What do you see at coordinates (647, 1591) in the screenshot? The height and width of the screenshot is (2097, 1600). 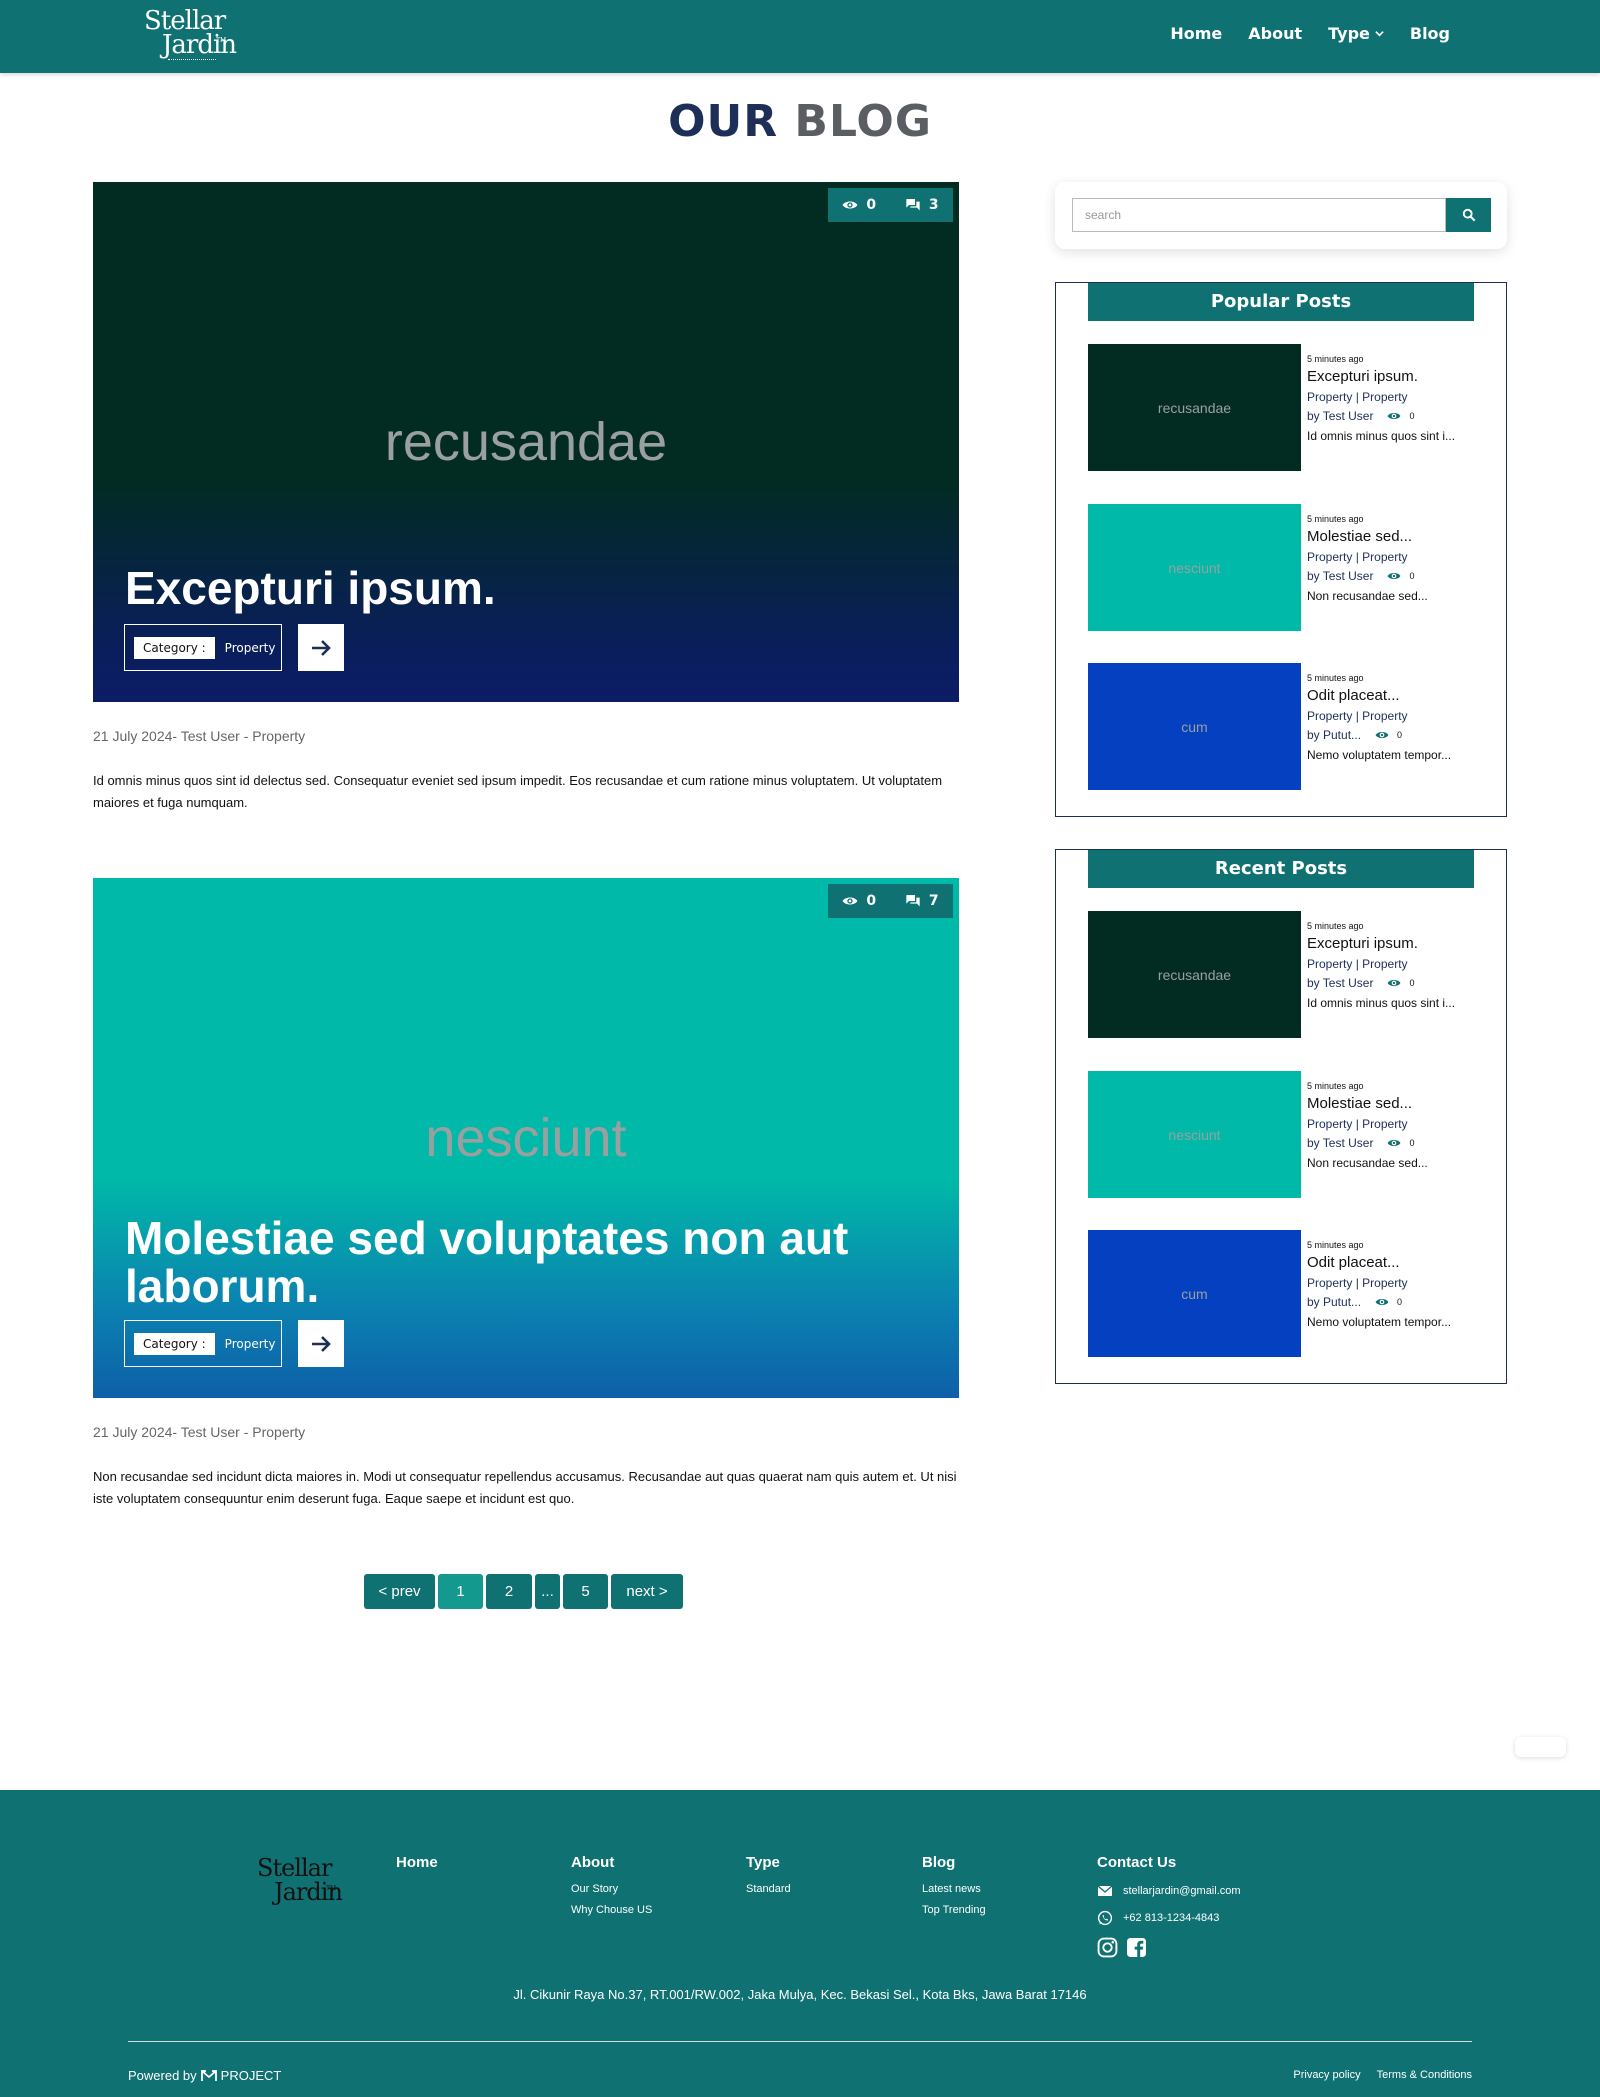 I see `pagination-next: next >` at bounding box center [647, 1591].